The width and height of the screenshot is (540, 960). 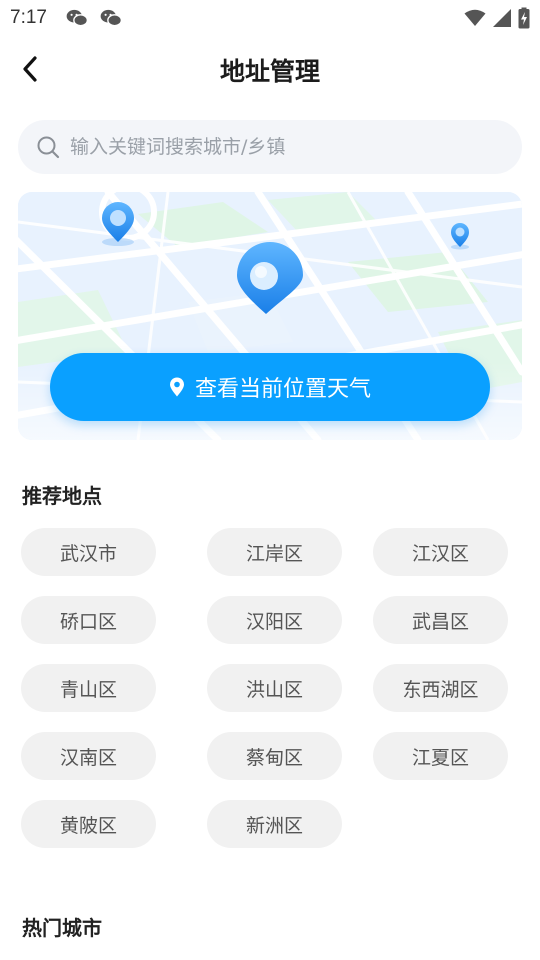 What do you see at coordinates (62, 928) in the screenshot?
I see `hot-cities-title: 热门城市` at bounding box center [62, 928].